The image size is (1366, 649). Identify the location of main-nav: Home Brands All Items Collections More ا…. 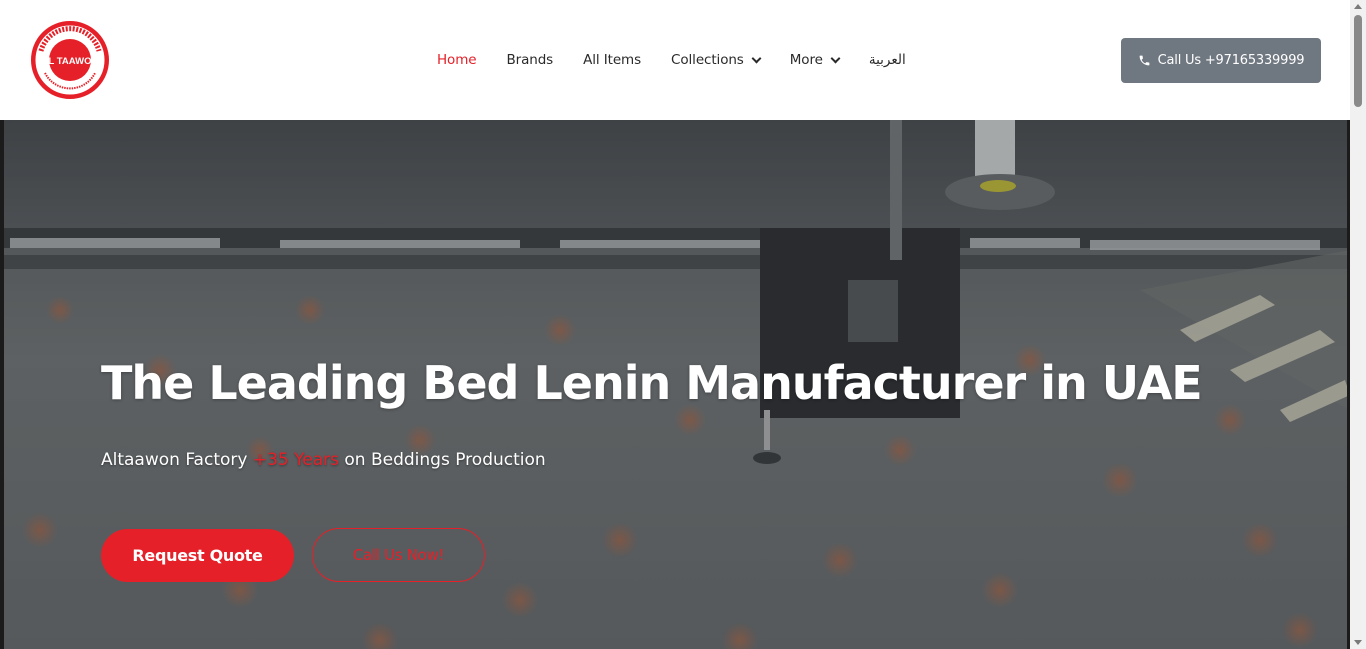
(686, 60).